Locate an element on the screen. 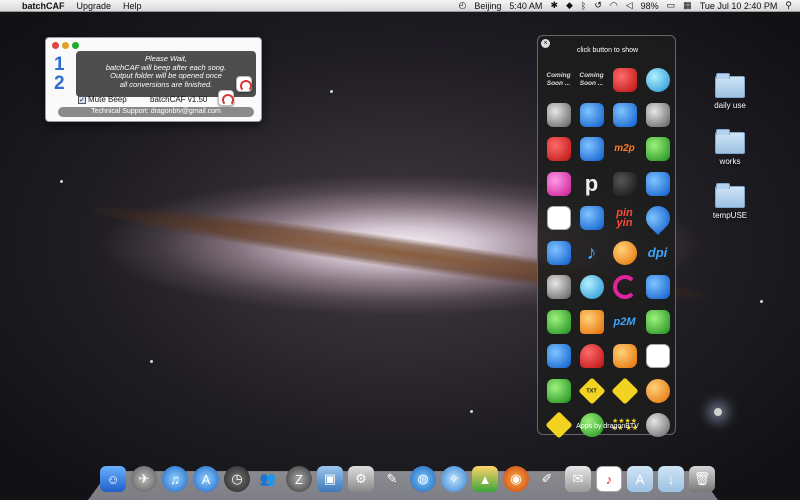  time-machine-icon: ↺ is located at coordinates (598, 5).